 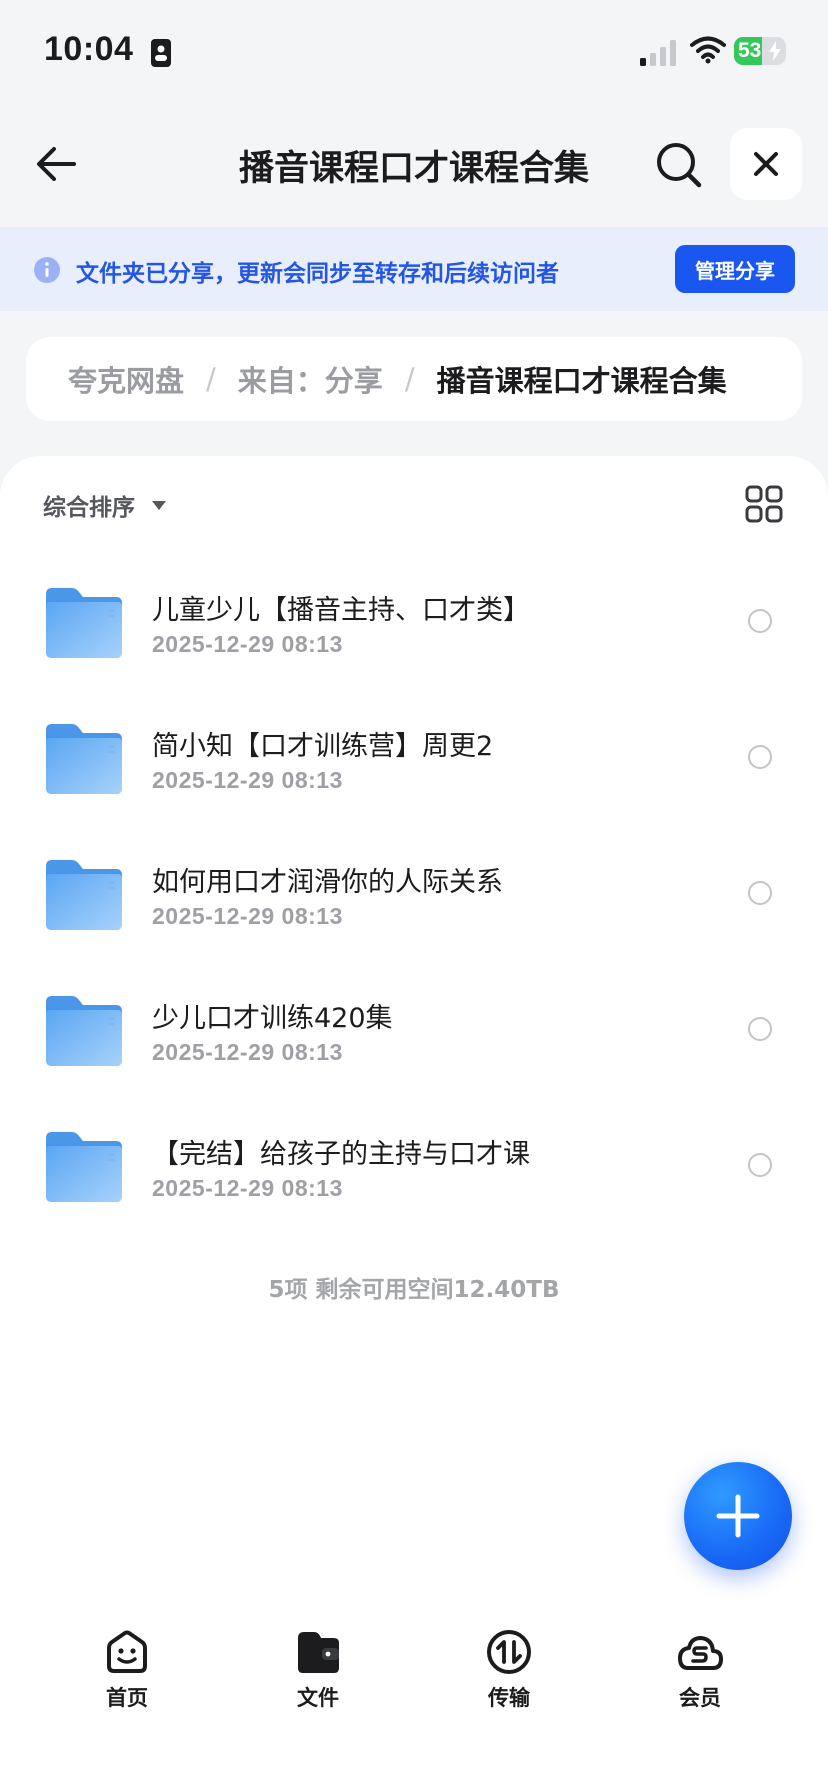 I want to click on list-item: 少儿口才训练420集 2025-12-29 08:13, so click(x=414, y=1044).